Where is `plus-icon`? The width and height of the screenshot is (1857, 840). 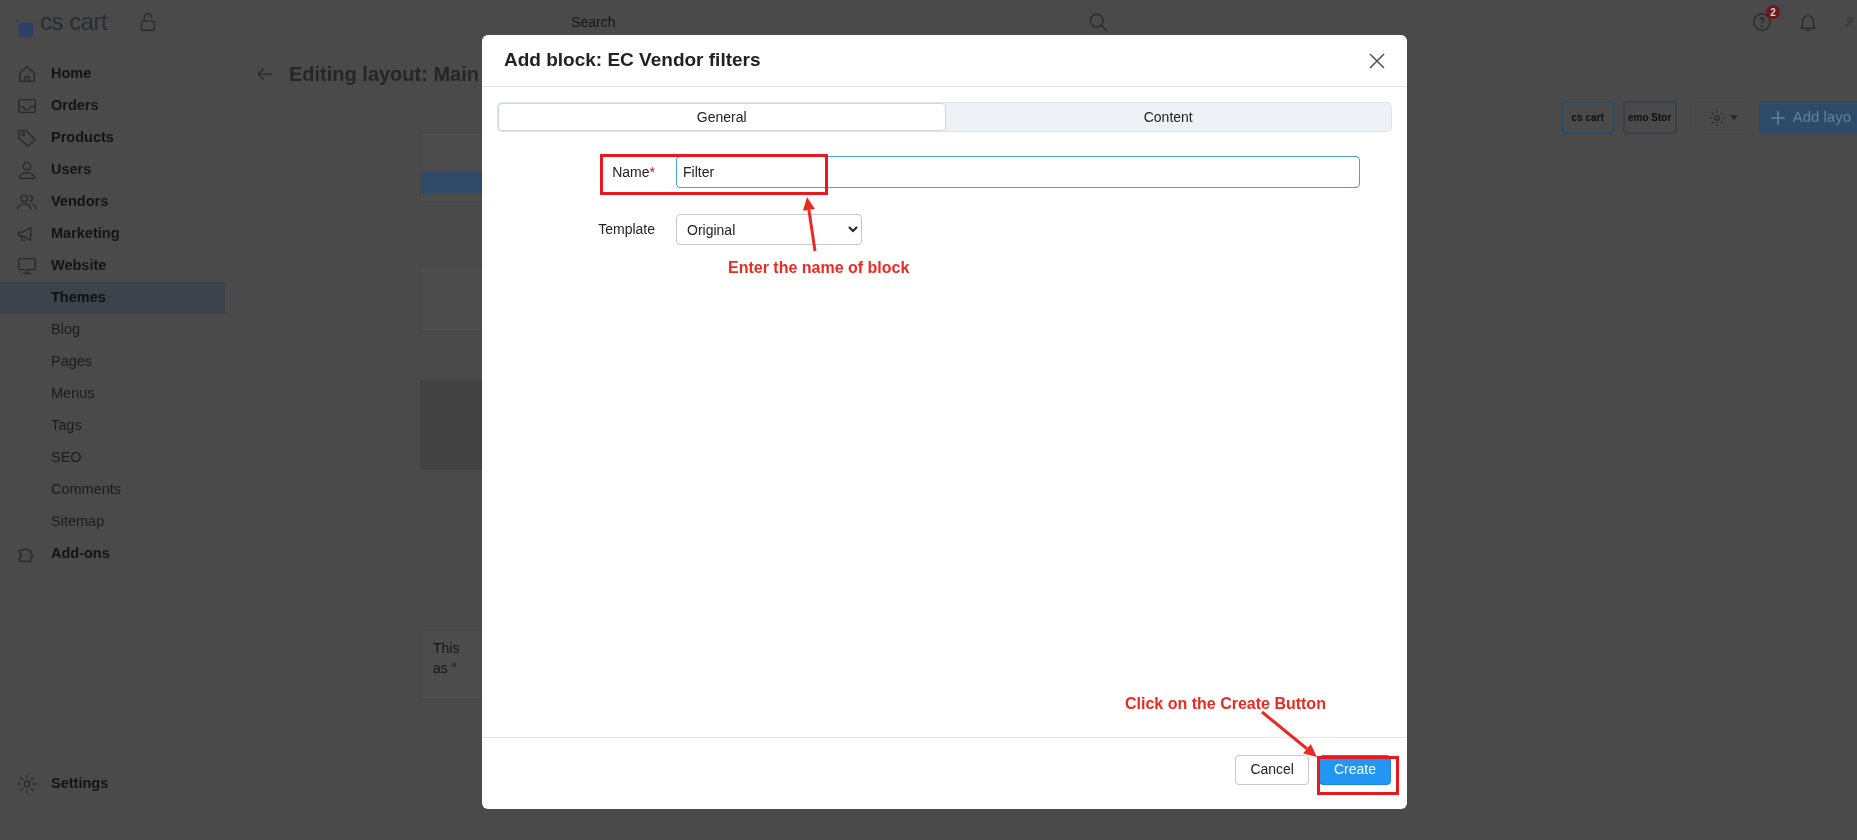
plus-icon is located at coordinates (1777, 117).